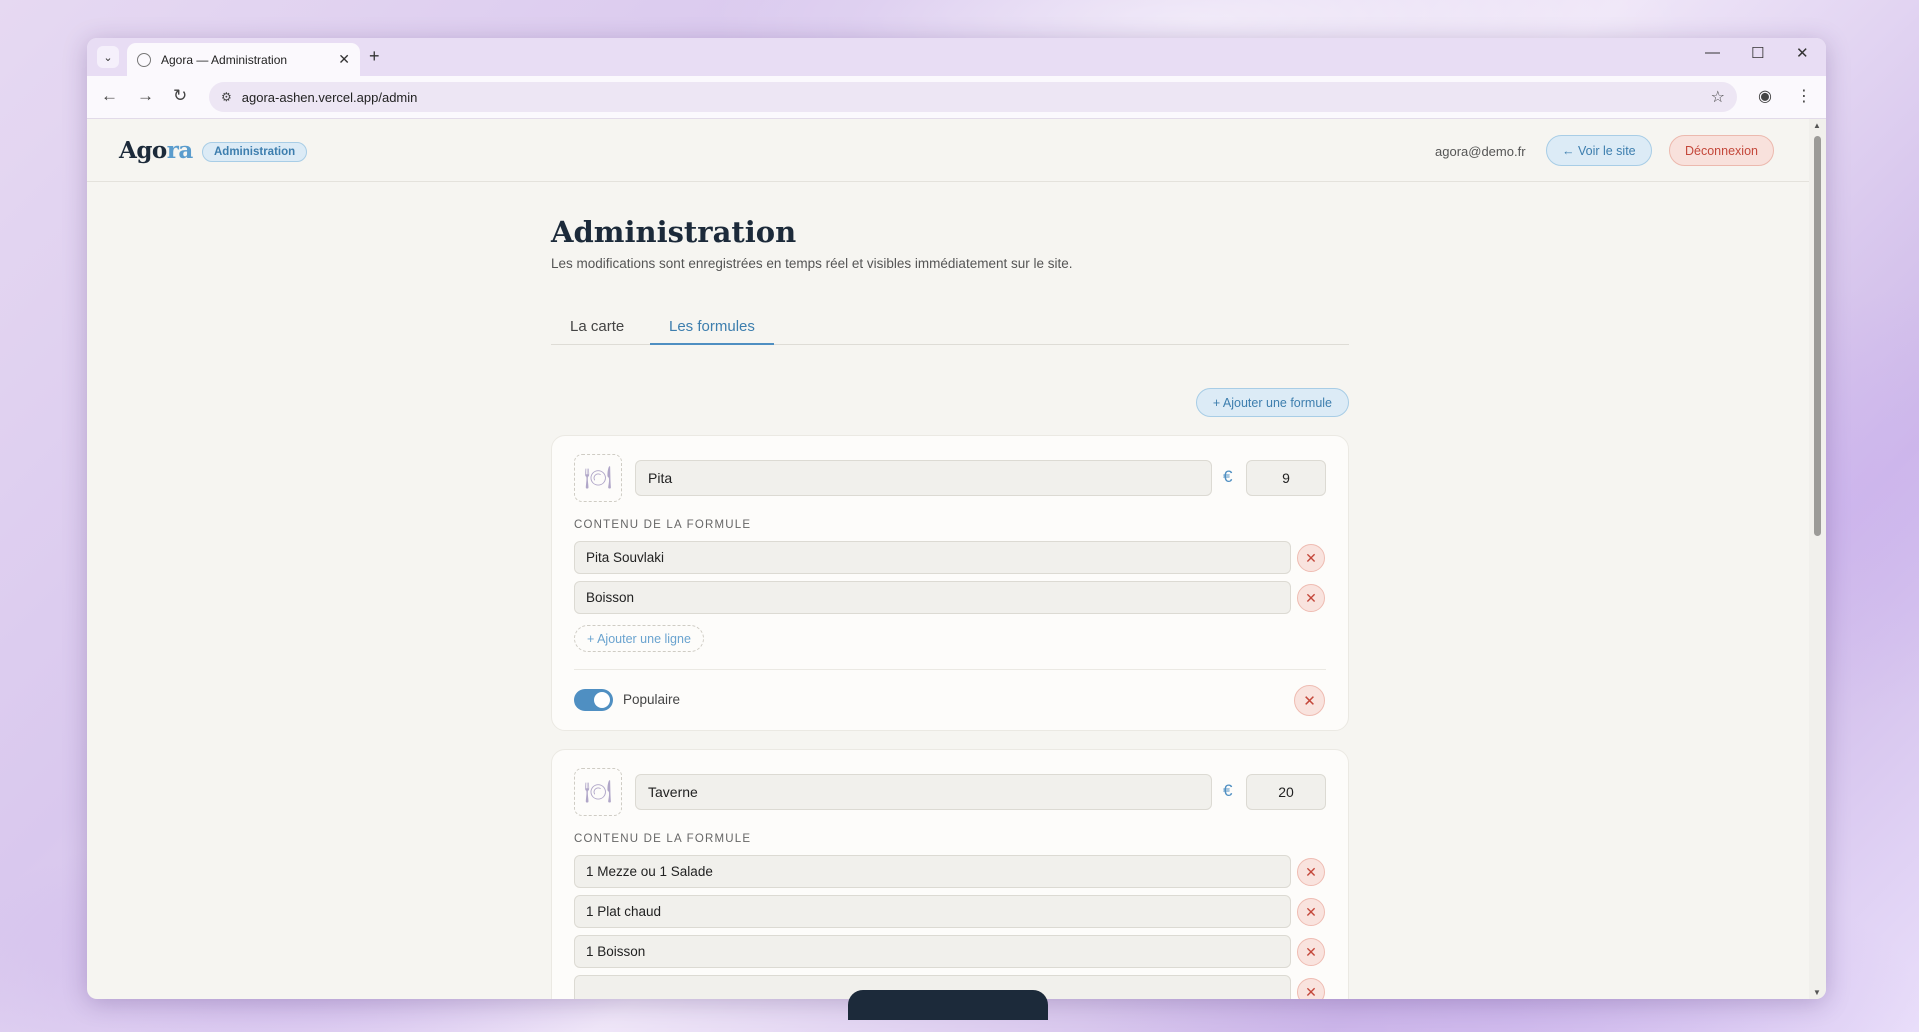 This screenshot has width=1919, height=1032. I want to click on formula-line-input: Pita Souvlaki, so click(932, 557).